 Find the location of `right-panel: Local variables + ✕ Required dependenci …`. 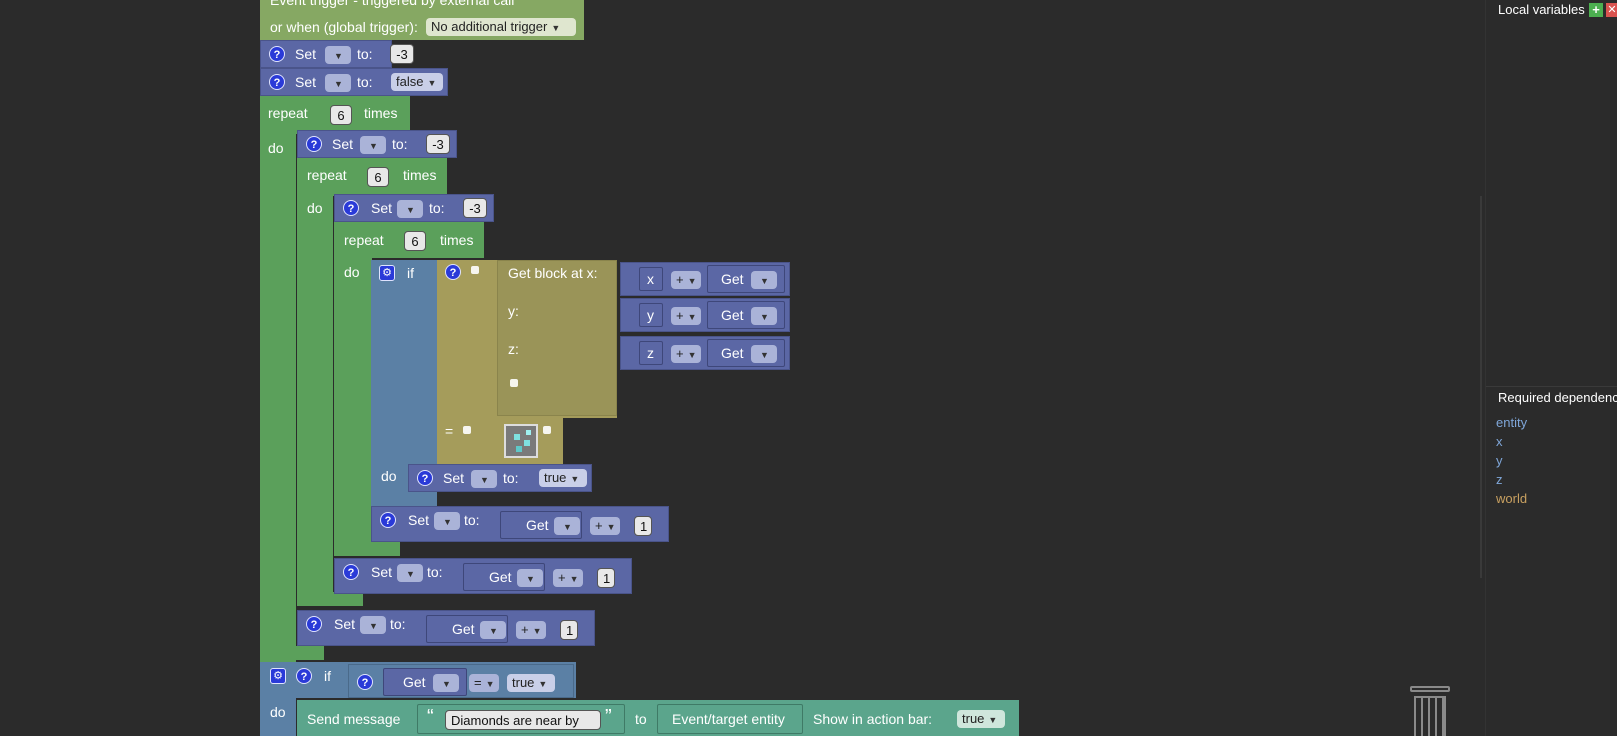

right-panel: Local variables + ✕ Required dependenci … is located at coordinates (1551, 368).